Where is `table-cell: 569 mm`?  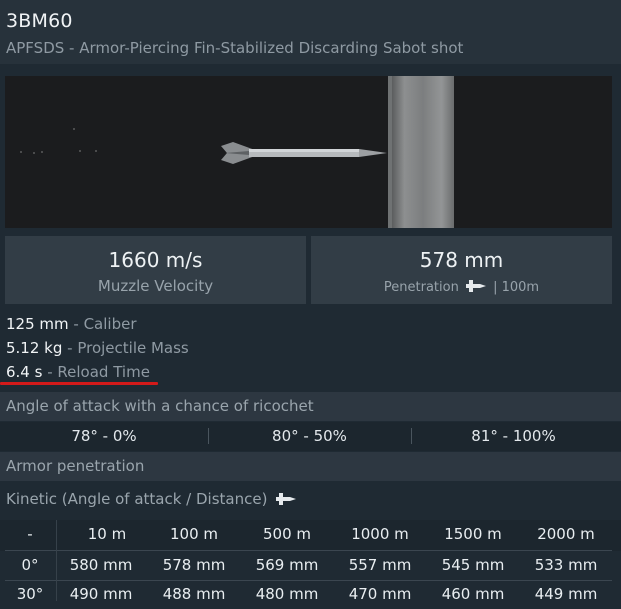
table-cell: 569 mm is located at coordinates (287, 565).